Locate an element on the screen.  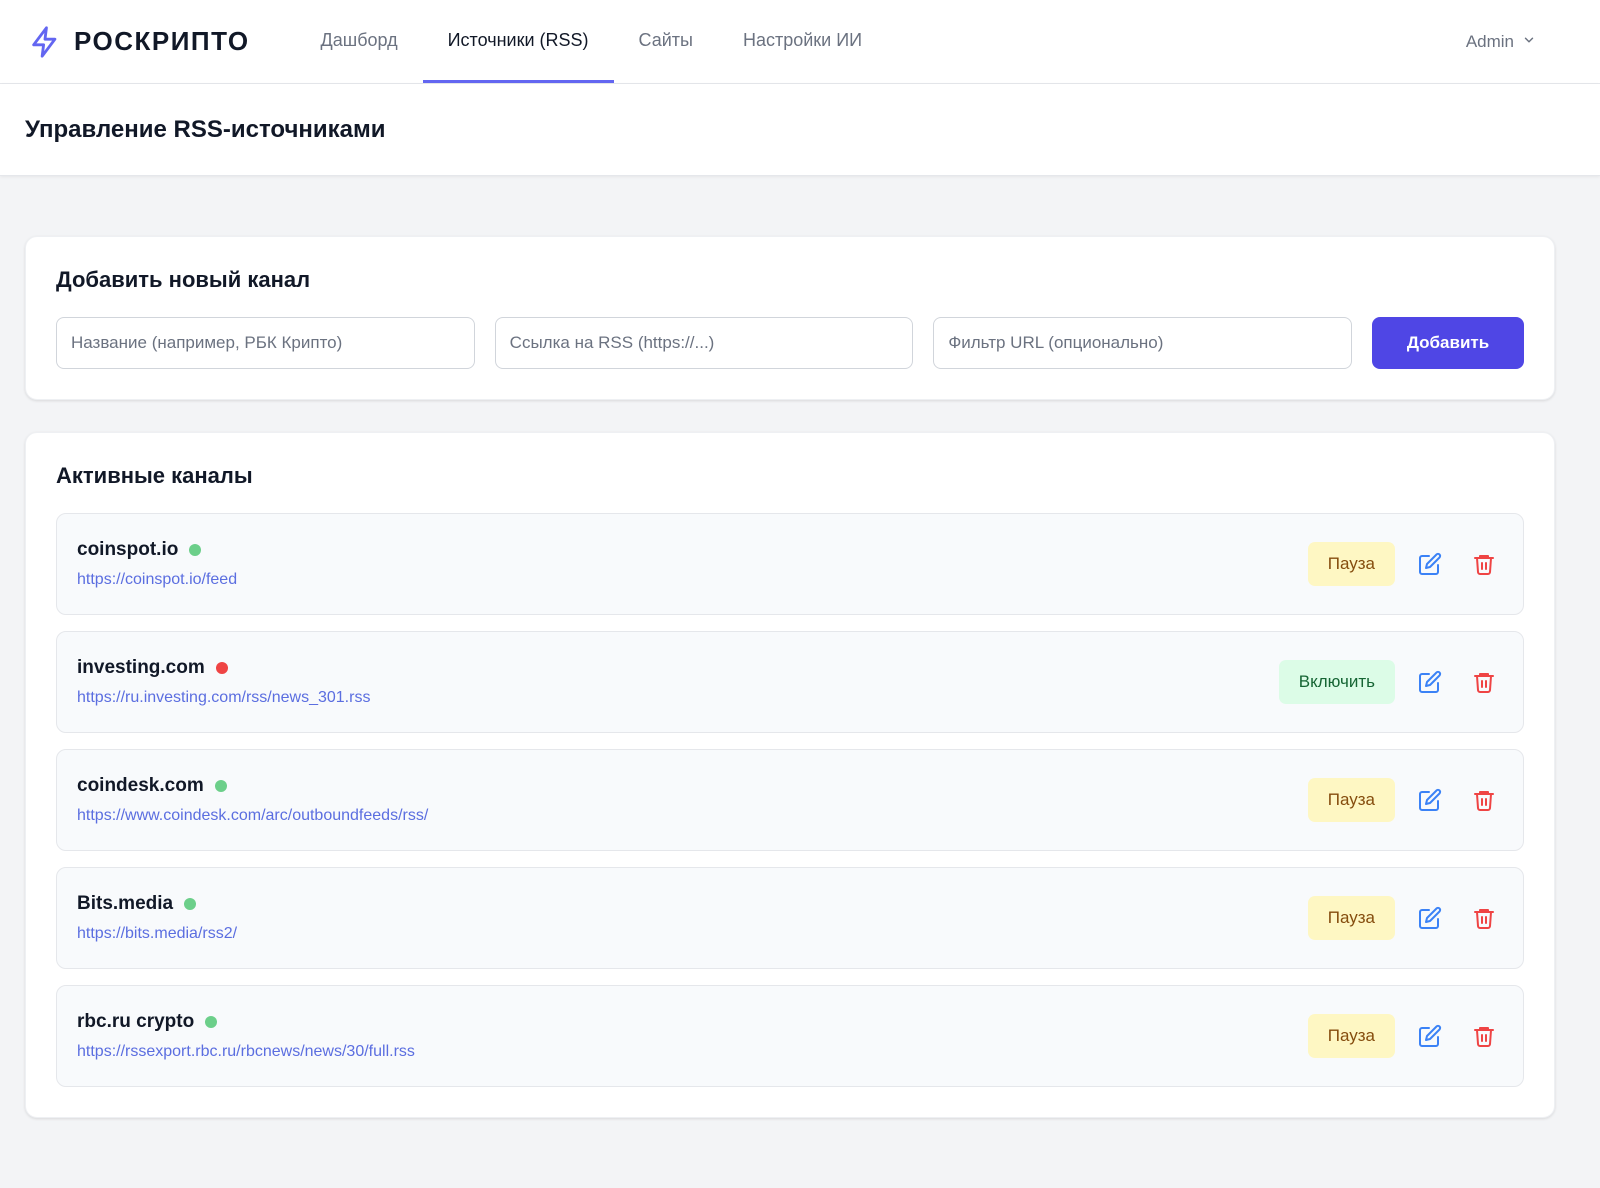
feed-url-link: https://bits.media/rss2/ is located at coordinates (692, 934).